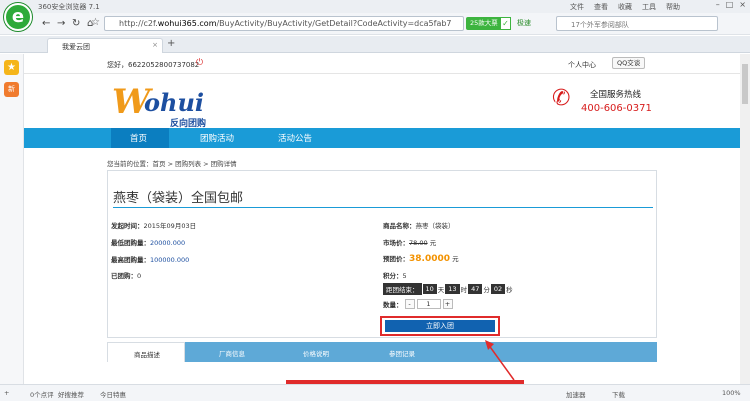 Image resolution: width=750 pixels, height=401 pixels. I want to click on menu-tools: 工具, so click(649, 7).